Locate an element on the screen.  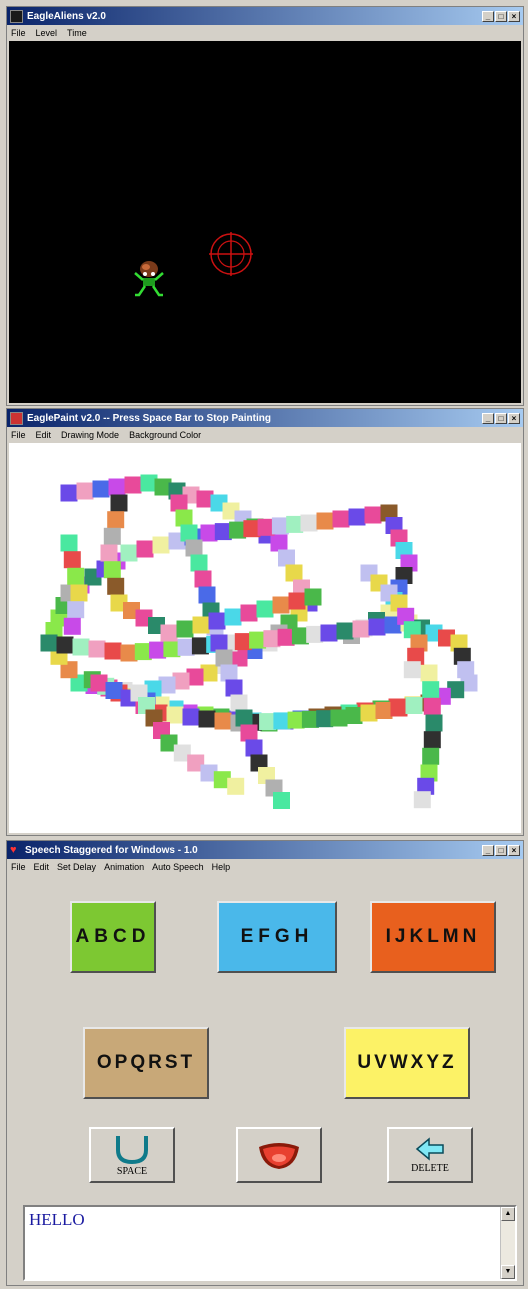
menu-level: Level is located at coordinates (47, 33).